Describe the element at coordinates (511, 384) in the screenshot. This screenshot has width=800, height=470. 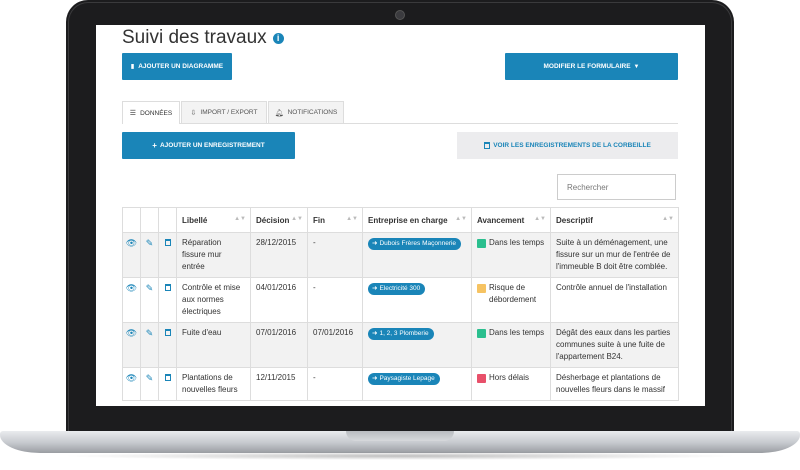
I see `cell-avancement: Hors délais` at that location.